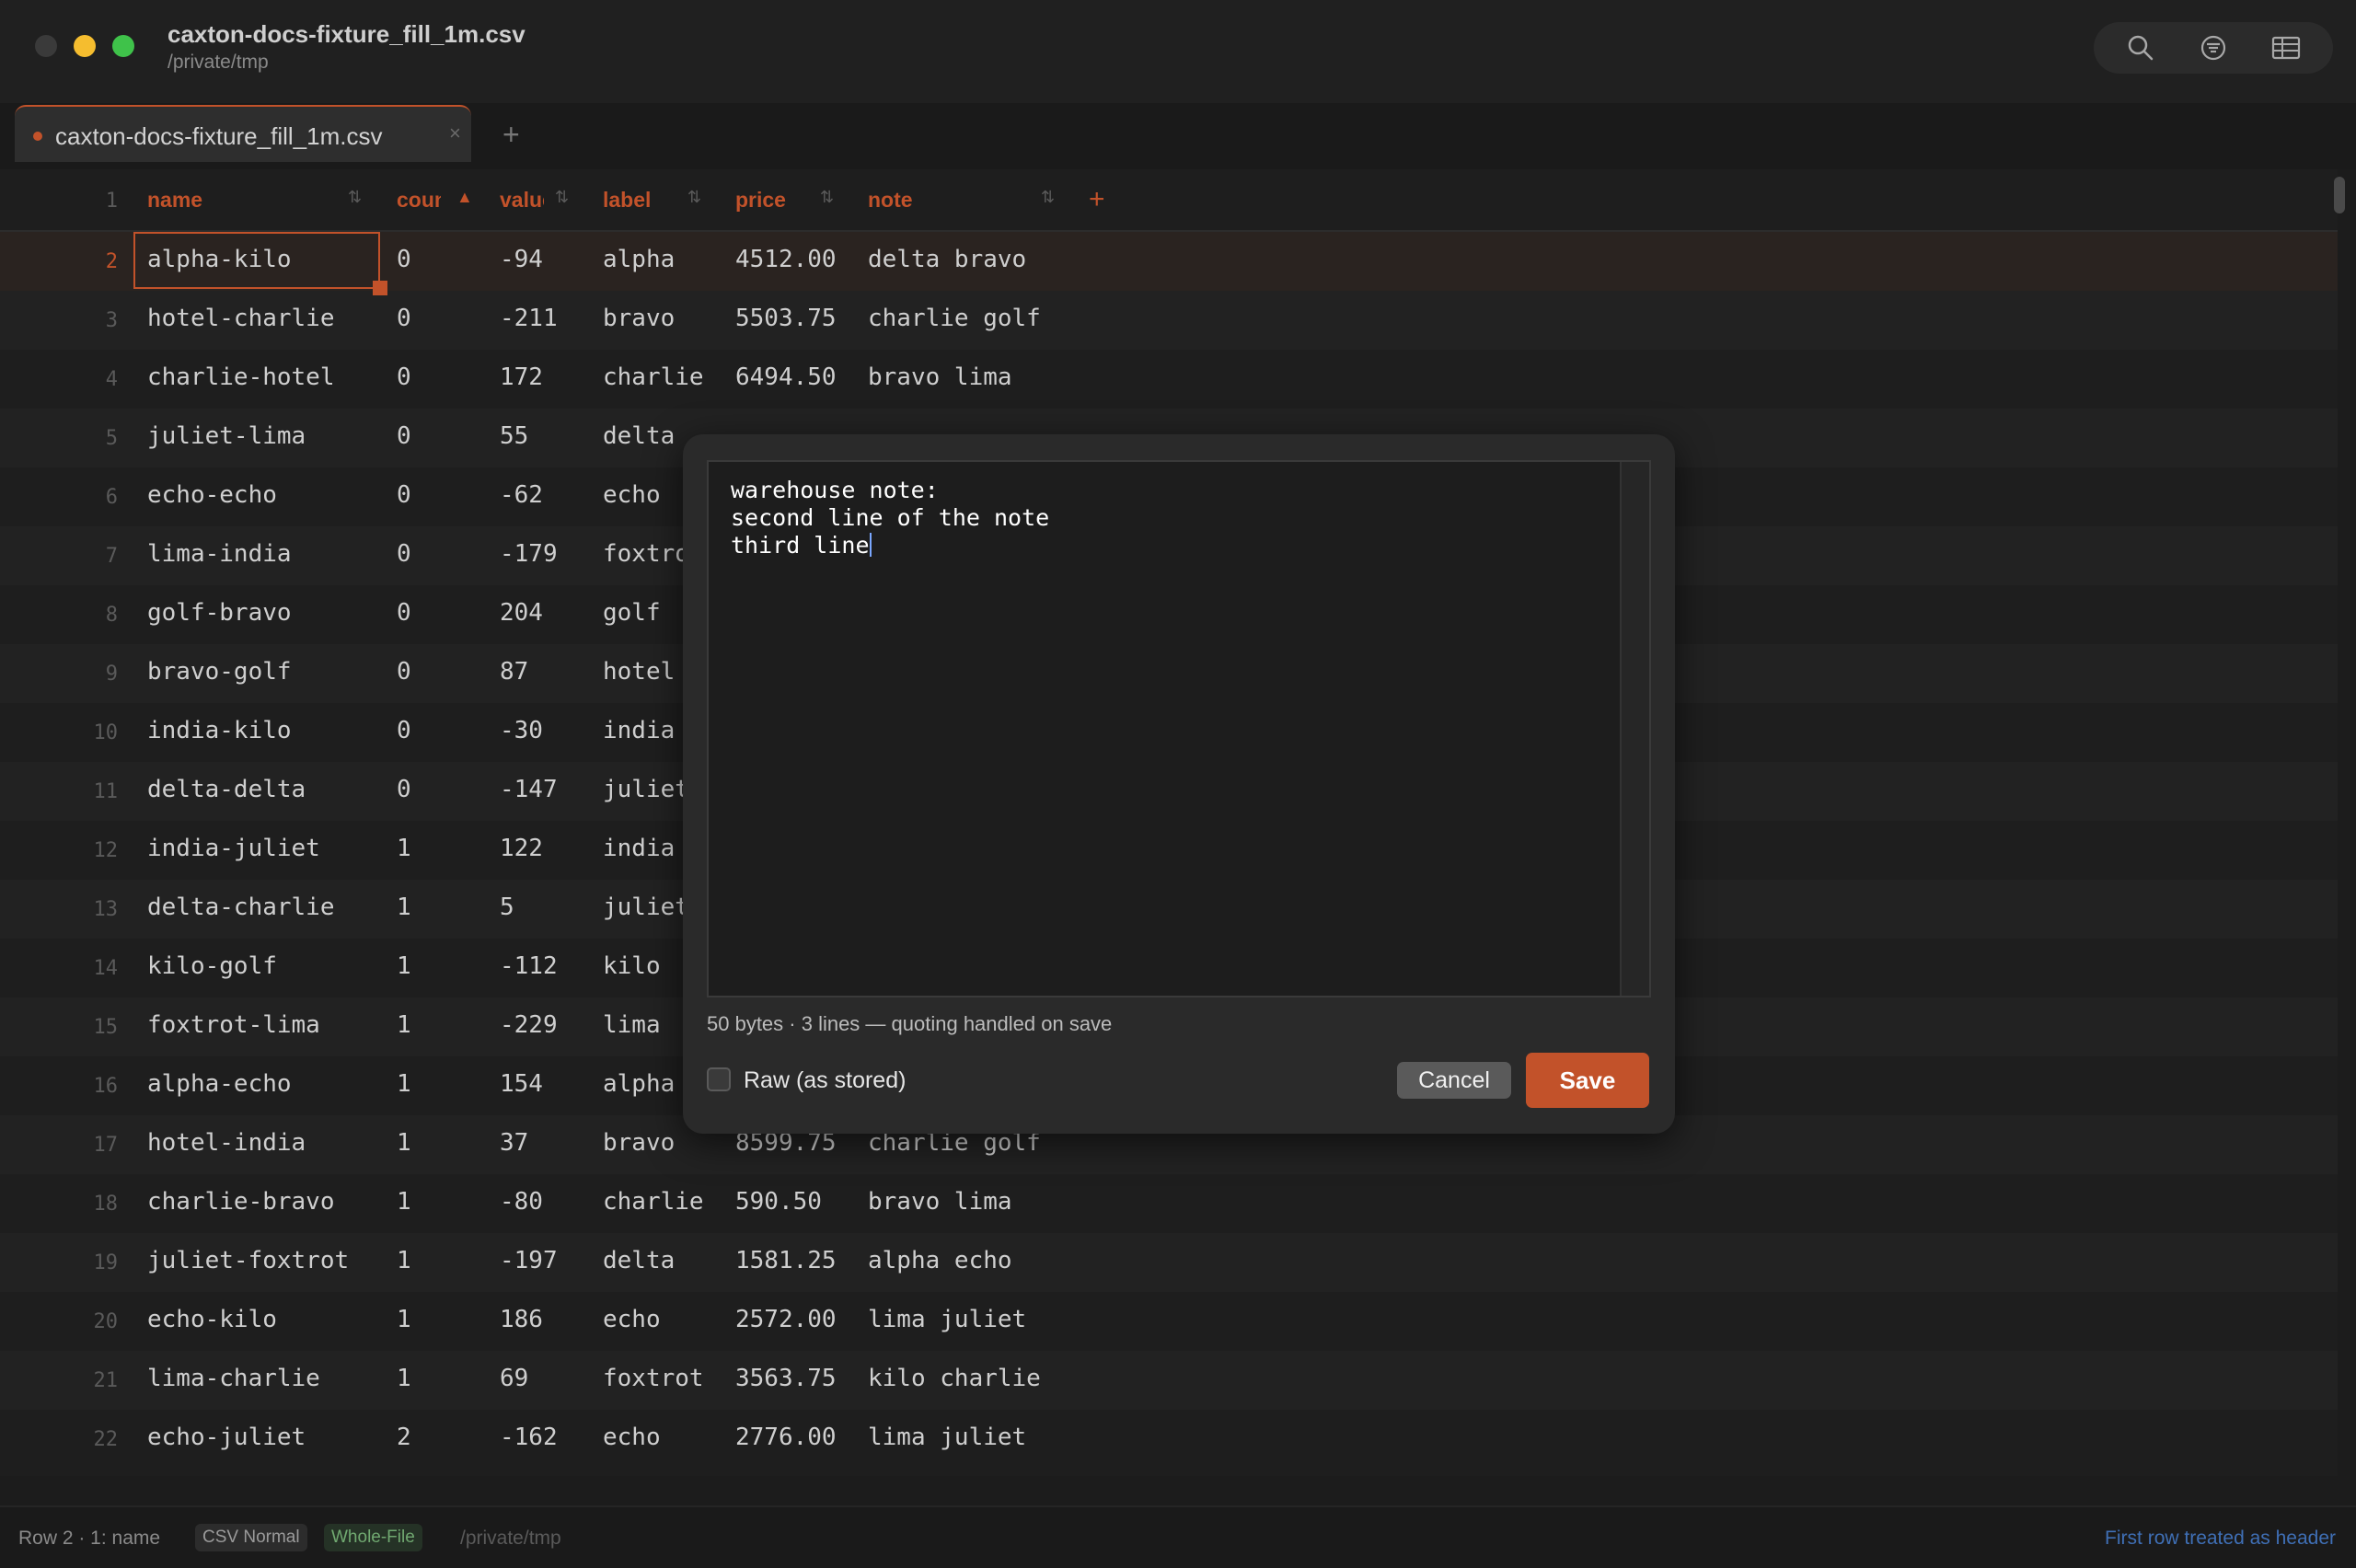 The image size is (2356, 1568). Describe the element at coordinates (951, 201) in the screenshot. I see `column-header-note: note` at that location.